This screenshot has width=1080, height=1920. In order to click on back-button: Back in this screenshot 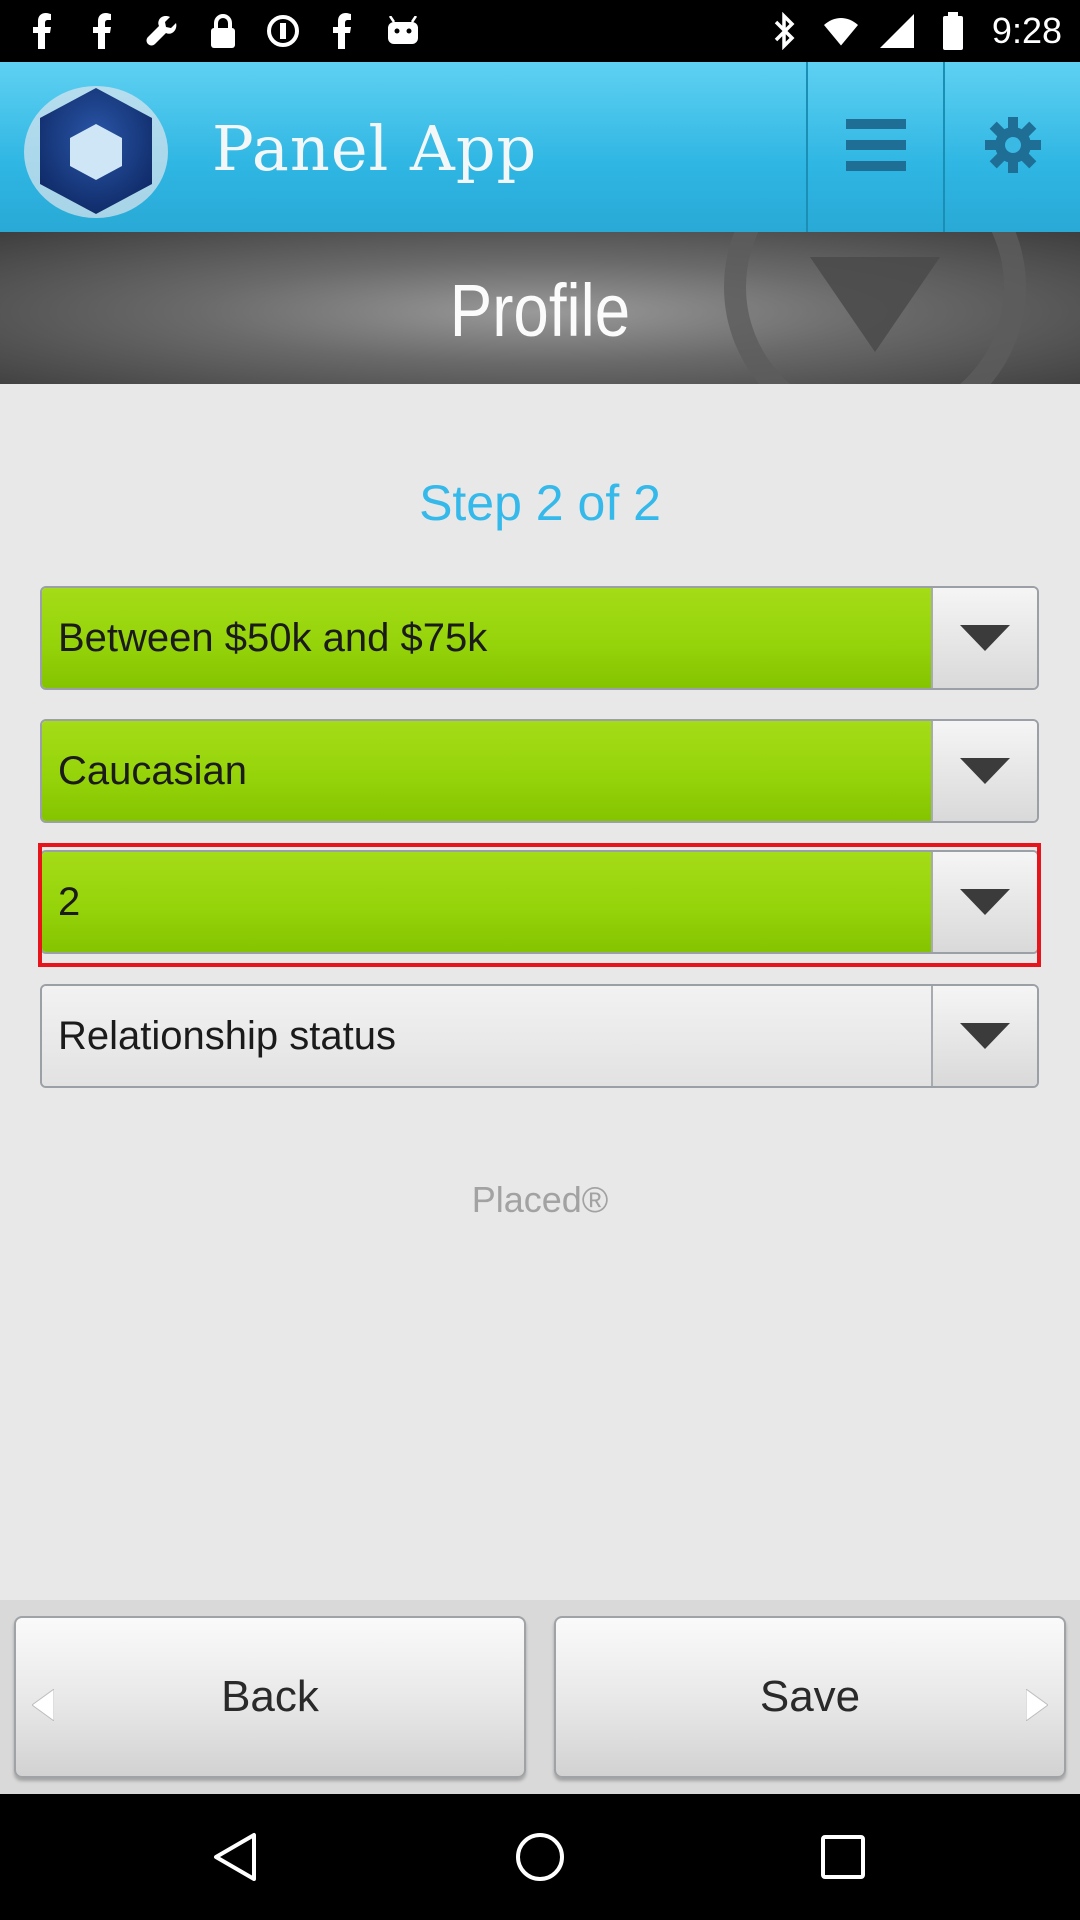, I will do `click(270, 1697)`.